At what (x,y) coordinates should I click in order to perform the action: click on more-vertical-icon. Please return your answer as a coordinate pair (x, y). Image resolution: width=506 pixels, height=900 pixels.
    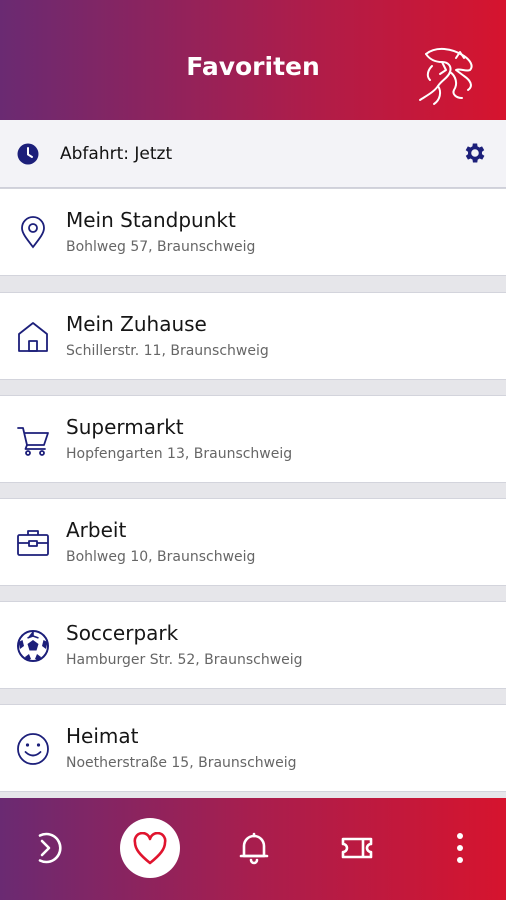
    Looking at the image, I should click on (460, 848).